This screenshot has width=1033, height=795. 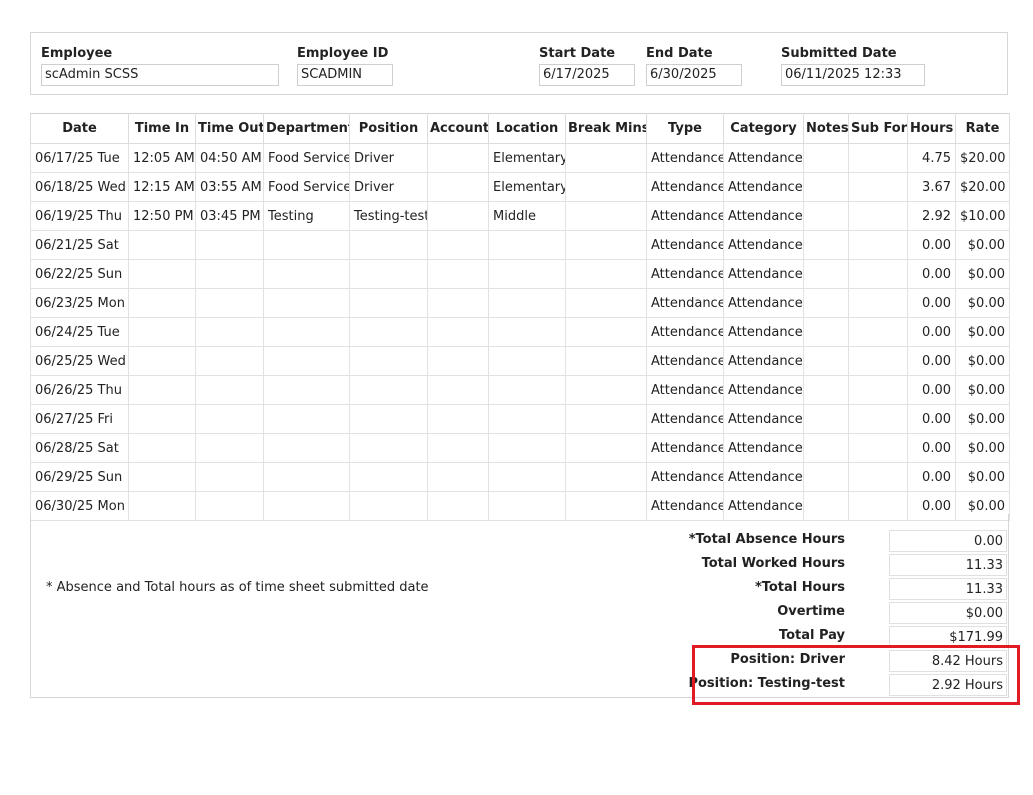 I want to click on employee-field-group: Employee scAdmin SCSS, so click(x=160, y=66).